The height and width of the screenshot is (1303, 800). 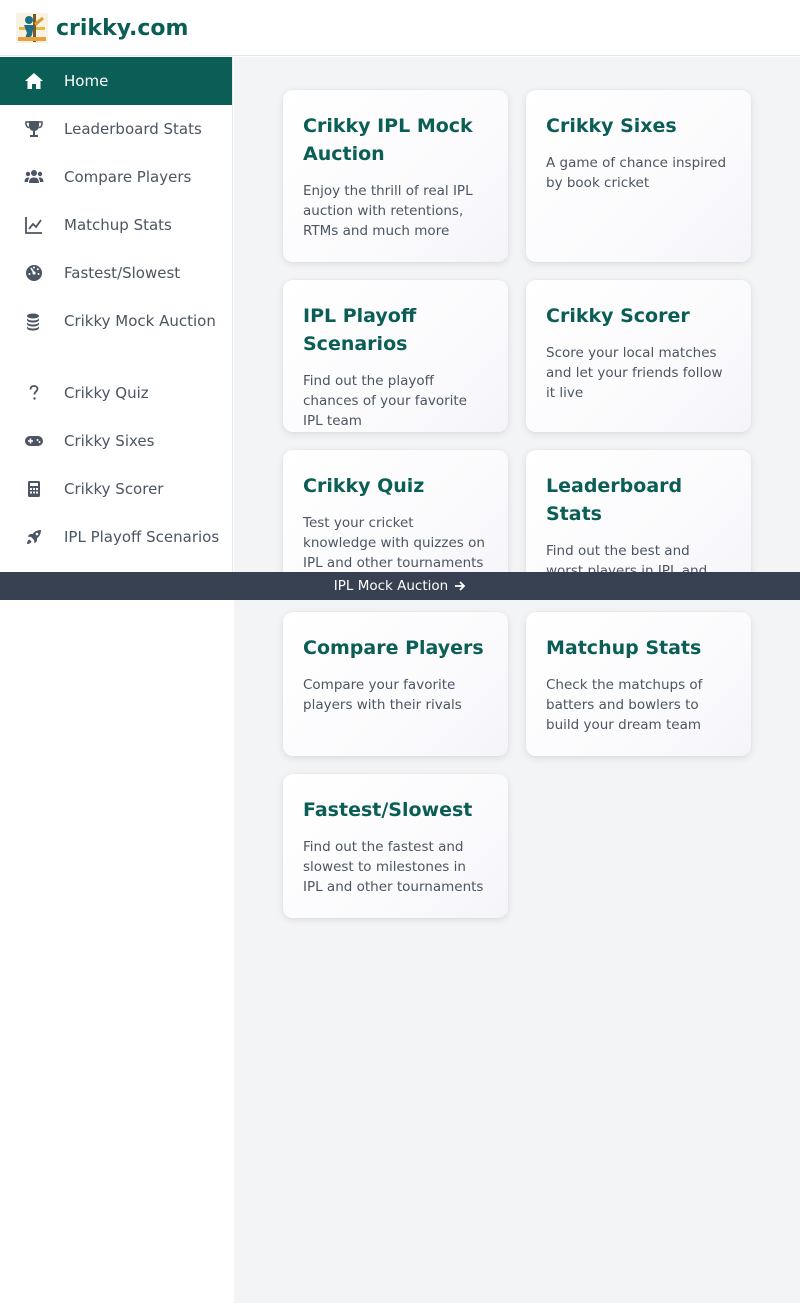 What do you see at coordinates (34, 81) in the screenshot?
I see `home-icon` at bounding box center [34, 81].